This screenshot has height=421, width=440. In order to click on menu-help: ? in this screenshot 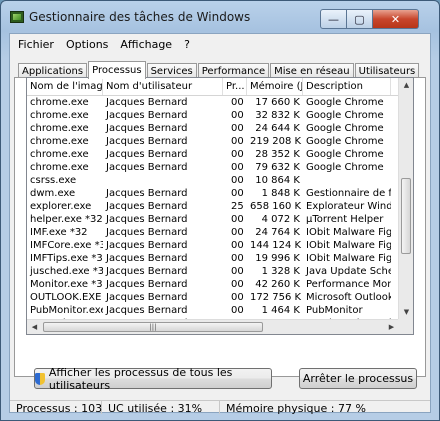, I will do `click(185, 44)`.